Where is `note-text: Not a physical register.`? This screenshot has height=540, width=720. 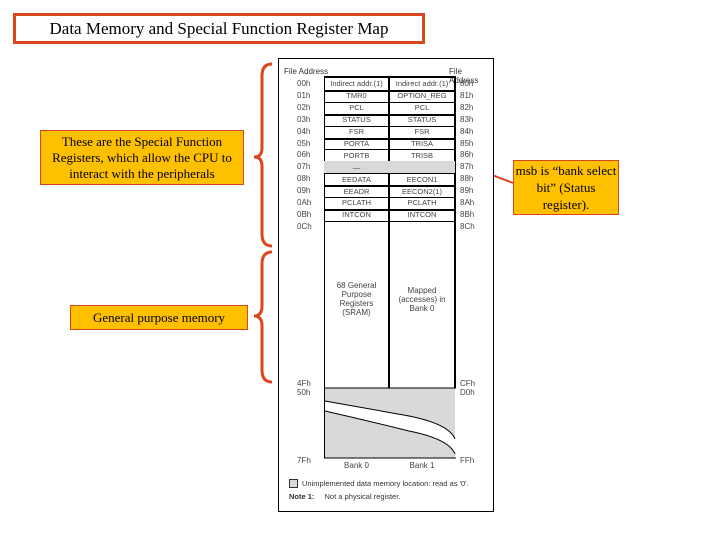 note-text: Not a physical register. is located at coordinates (362, 496).